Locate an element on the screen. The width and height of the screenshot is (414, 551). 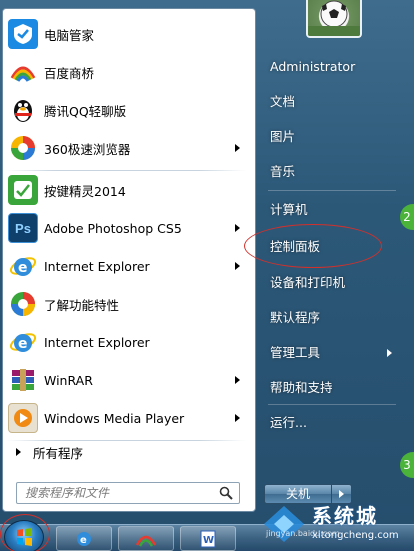
right-item-default-programs: 默认程序 is located at coordinates (332, 318).